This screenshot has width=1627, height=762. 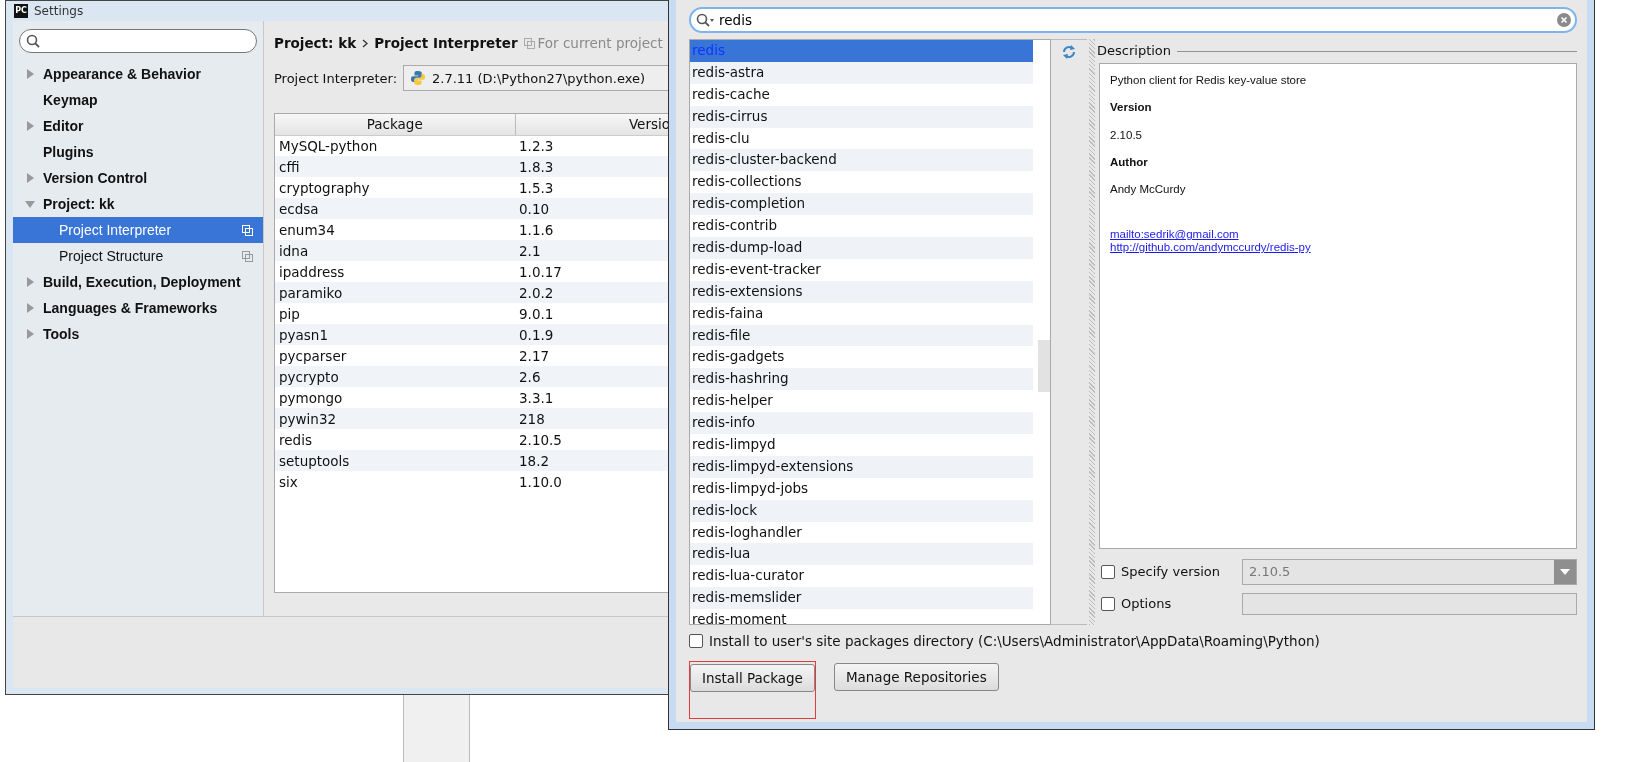 What do you see at coordinates (592, 440) in the screenshot?
I see `table-cell: 2.10.5` at bounding box center [592, 440].